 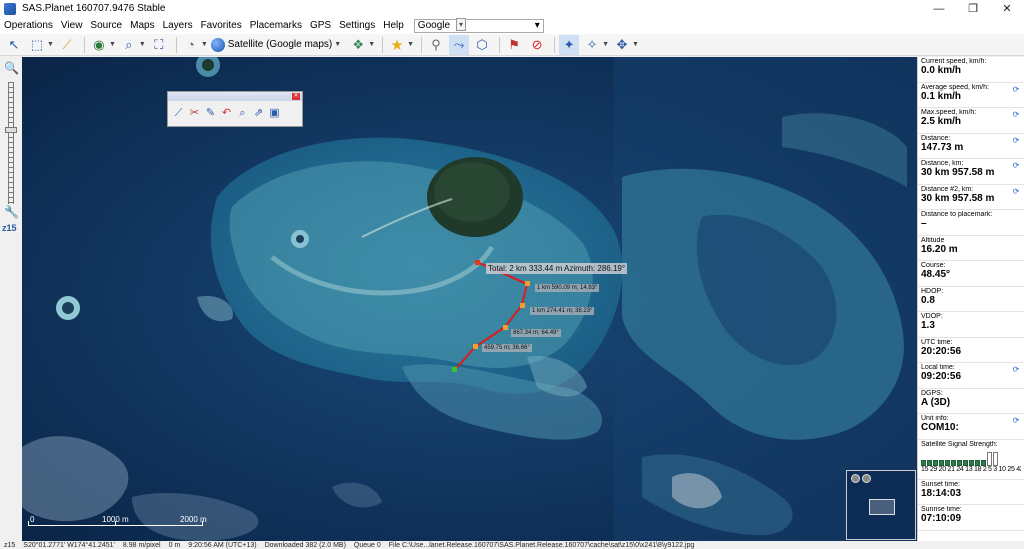 What do you see at coordinates (941, 351) in the screenshot?
I see `gps-info-value: 20:20:56` at bounding box center [941, 351].